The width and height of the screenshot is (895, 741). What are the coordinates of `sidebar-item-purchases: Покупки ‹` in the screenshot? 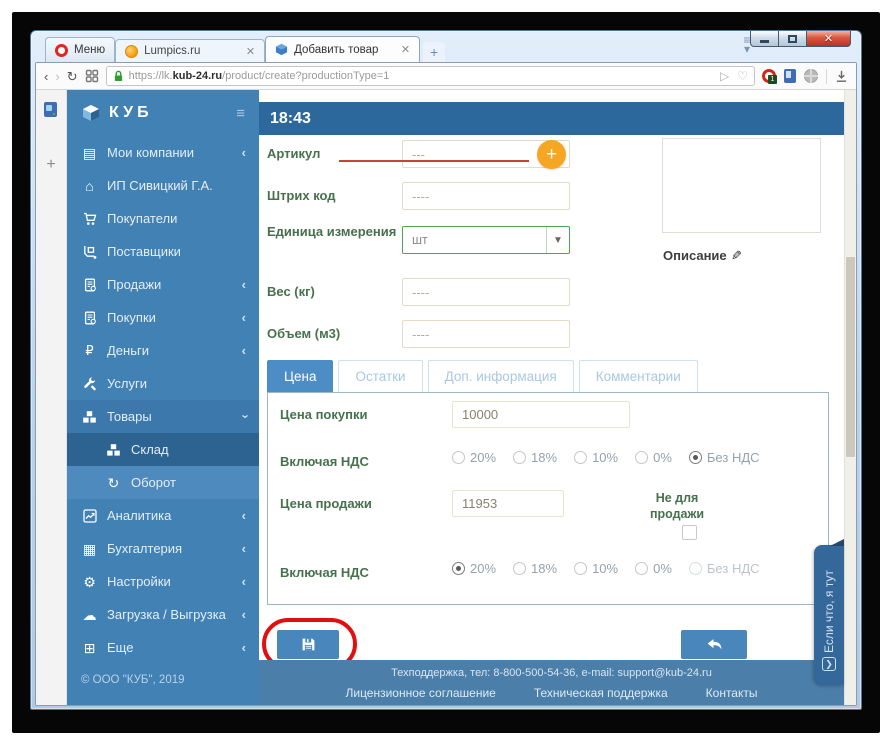 It's located at (163, 317).